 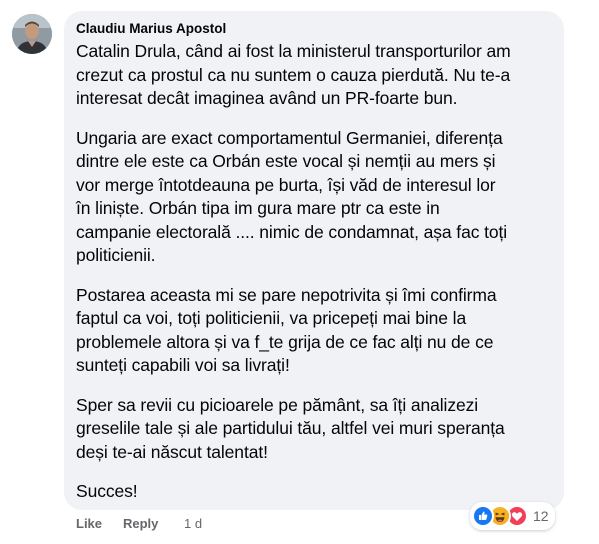 I want to click on reactions-summary: 12, so click(x=512, y=516).